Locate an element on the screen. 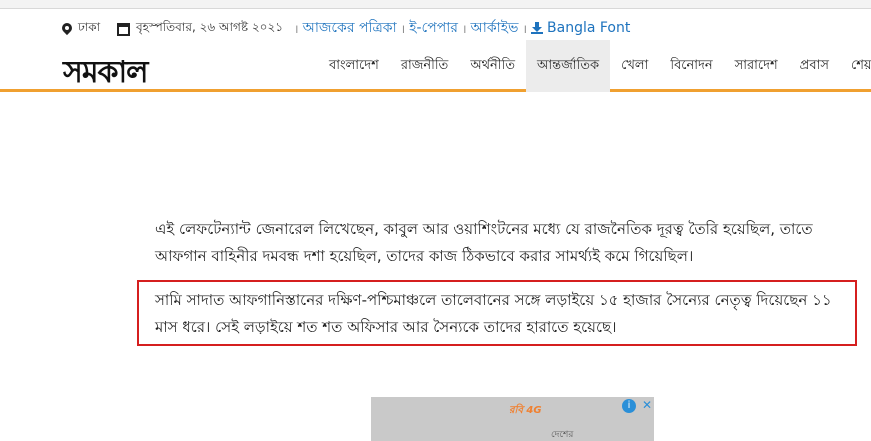 This screenshot has width=871, height=441. browser-top-strip is located at coordinates (435, 4).